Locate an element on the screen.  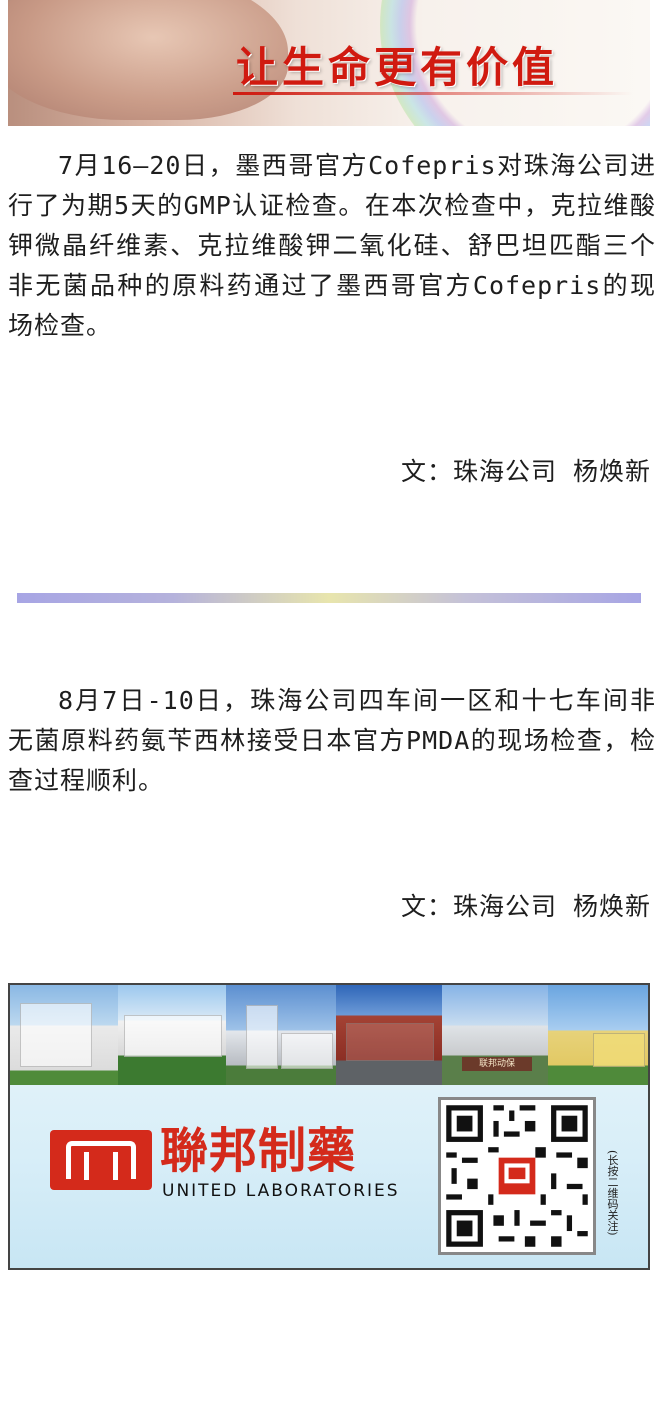
company-logo is located at coordinates (101, 1160).